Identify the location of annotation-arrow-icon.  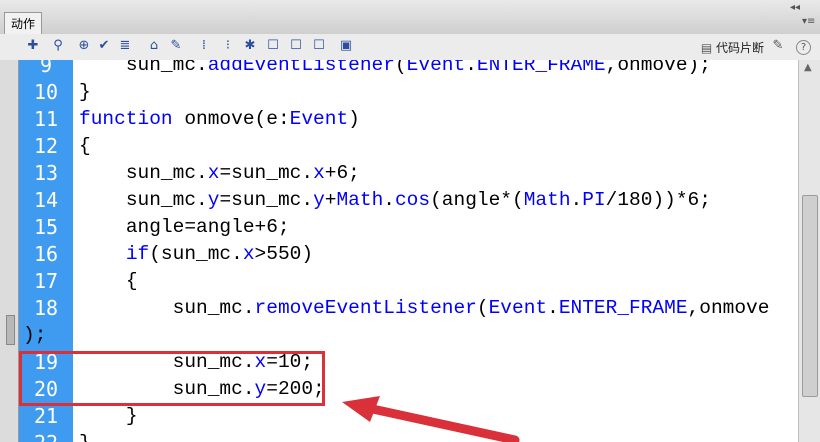
(431, 419).